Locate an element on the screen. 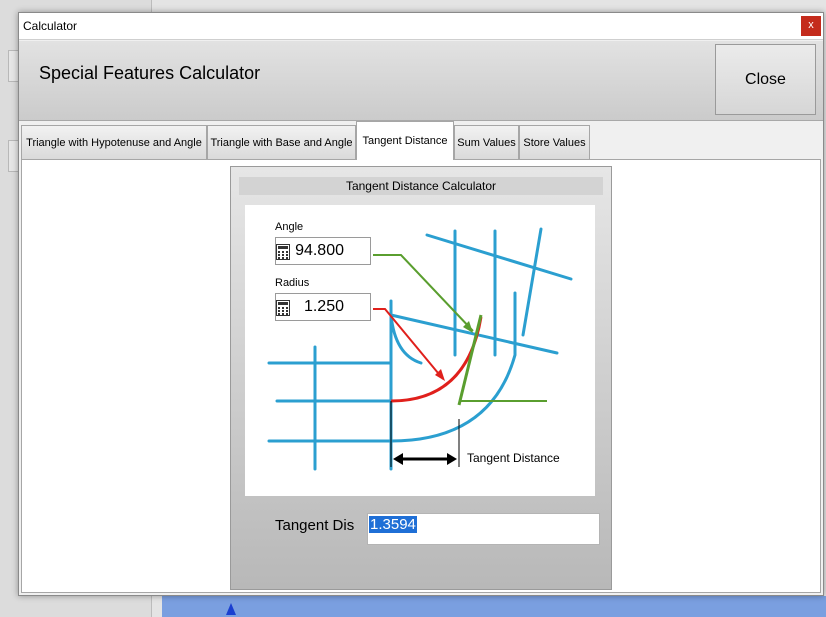  angle-input: 94.800 is located at coordinates (323, 251).